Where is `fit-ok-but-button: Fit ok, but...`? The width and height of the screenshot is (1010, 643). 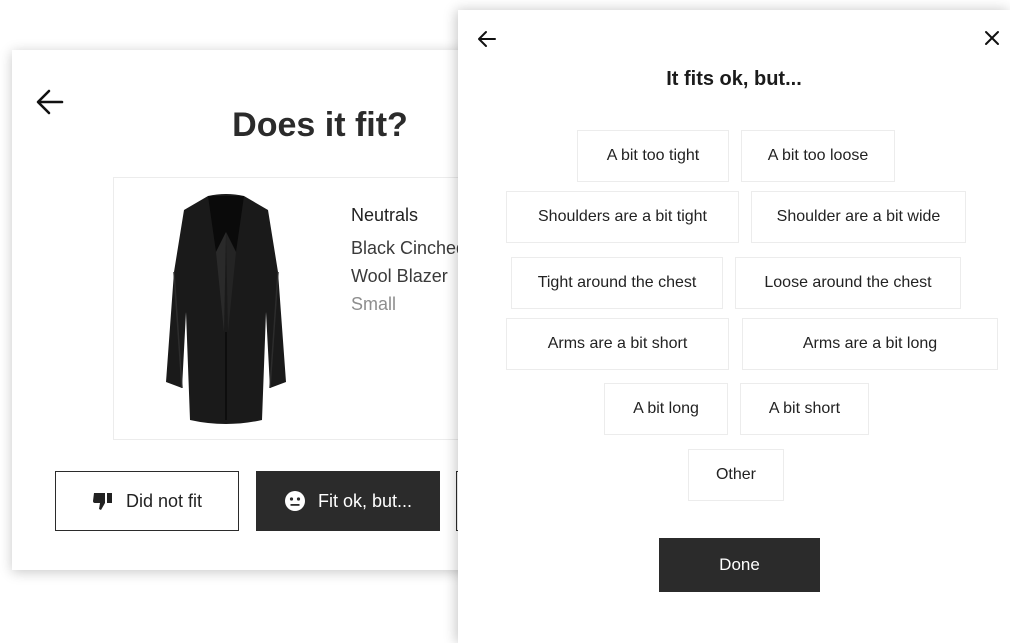
fit-ok-but-button: Fit ok, but... is located at coordinates (348, 501).